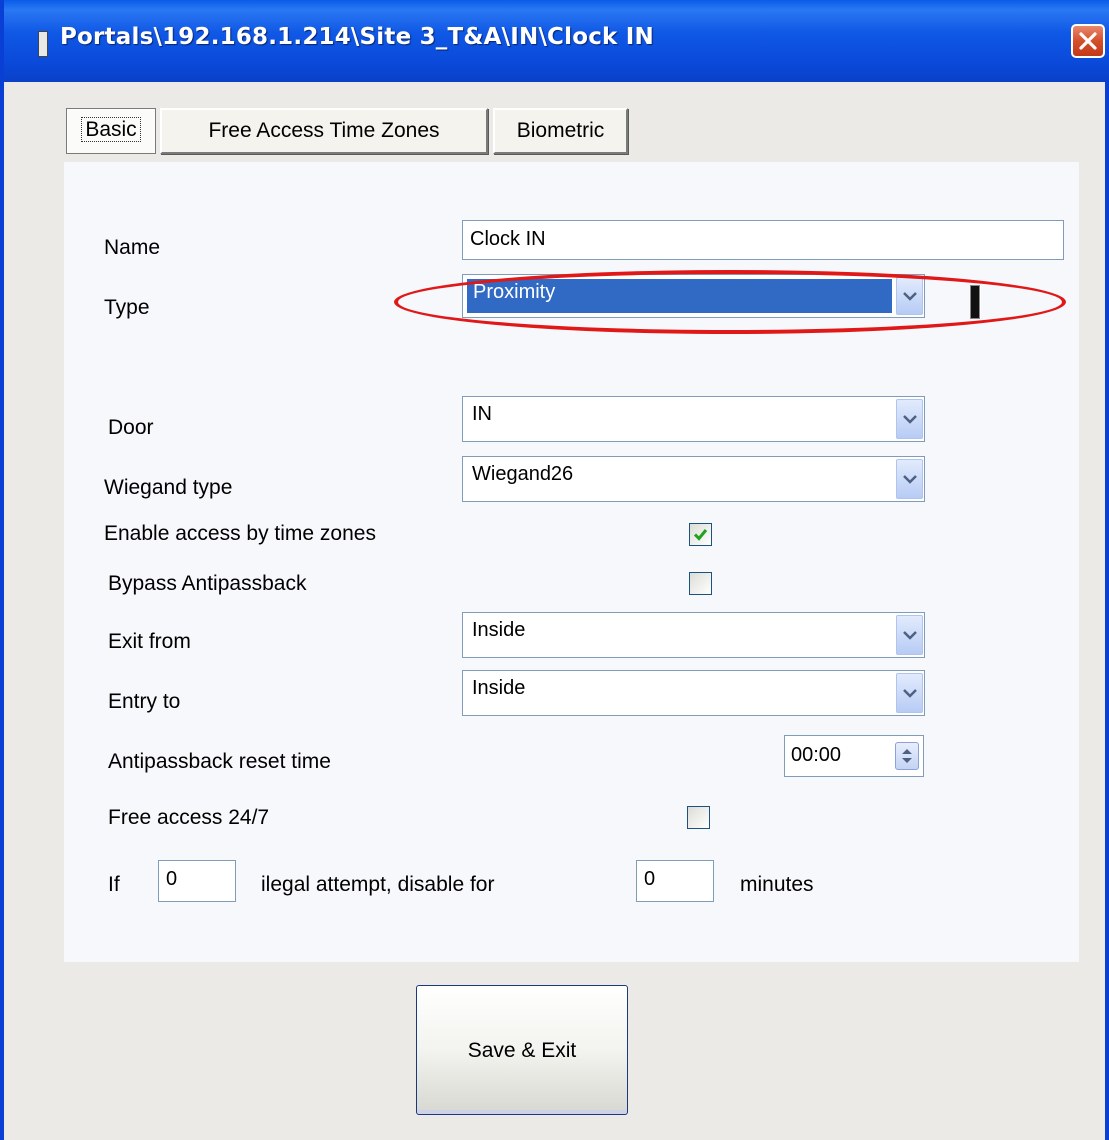  I want to click on time-zones-checkbox, so click(700, 534).